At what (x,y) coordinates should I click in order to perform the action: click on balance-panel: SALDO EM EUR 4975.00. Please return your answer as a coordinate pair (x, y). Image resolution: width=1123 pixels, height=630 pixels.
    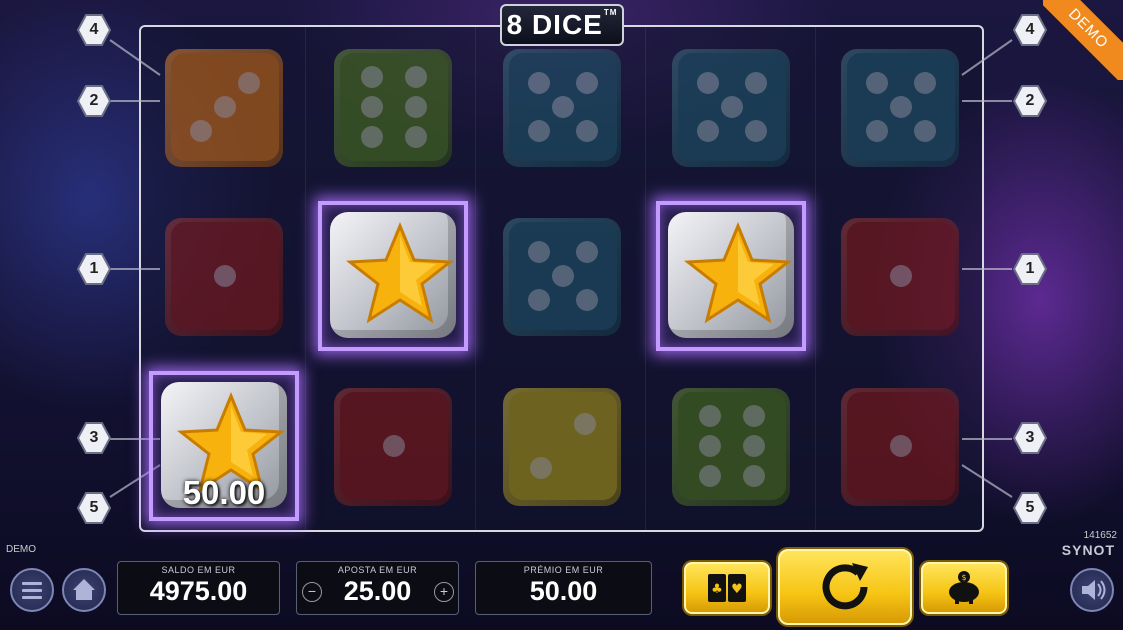
    Looking at the image, I should click on (198, 588).